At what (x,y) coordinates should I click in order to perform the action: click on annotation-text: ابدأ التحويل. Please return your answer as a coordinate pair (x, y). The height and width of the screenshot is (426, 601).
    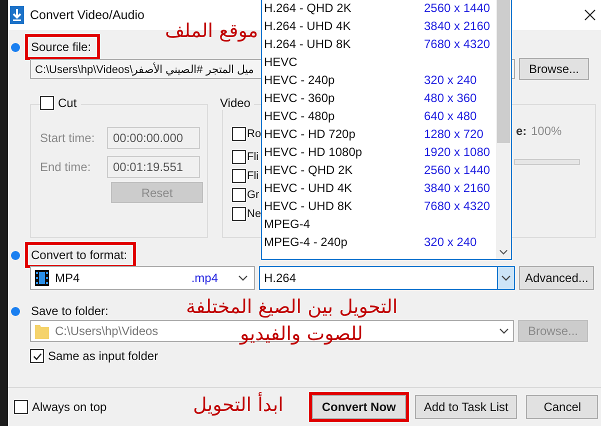
    Looking at the image, I should click on (238, 405).